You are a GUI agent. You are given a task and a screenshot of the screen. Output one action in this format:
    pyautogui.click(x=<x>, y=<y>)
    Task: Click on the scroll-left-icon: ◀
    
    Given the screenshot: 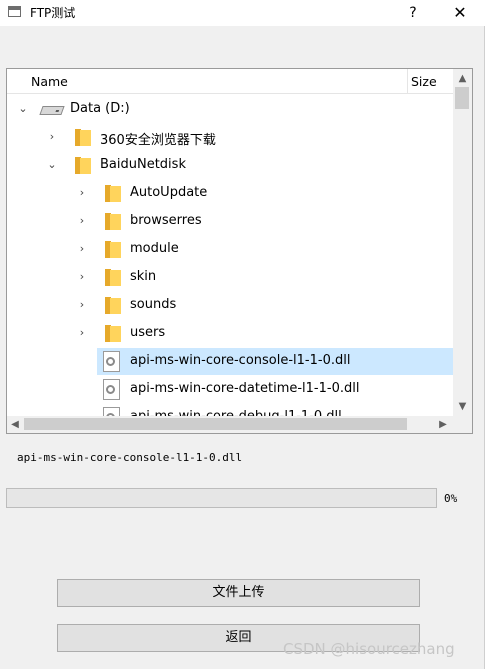 What is the action you would take?
    pyautogui.click(x=15, y=424)
    